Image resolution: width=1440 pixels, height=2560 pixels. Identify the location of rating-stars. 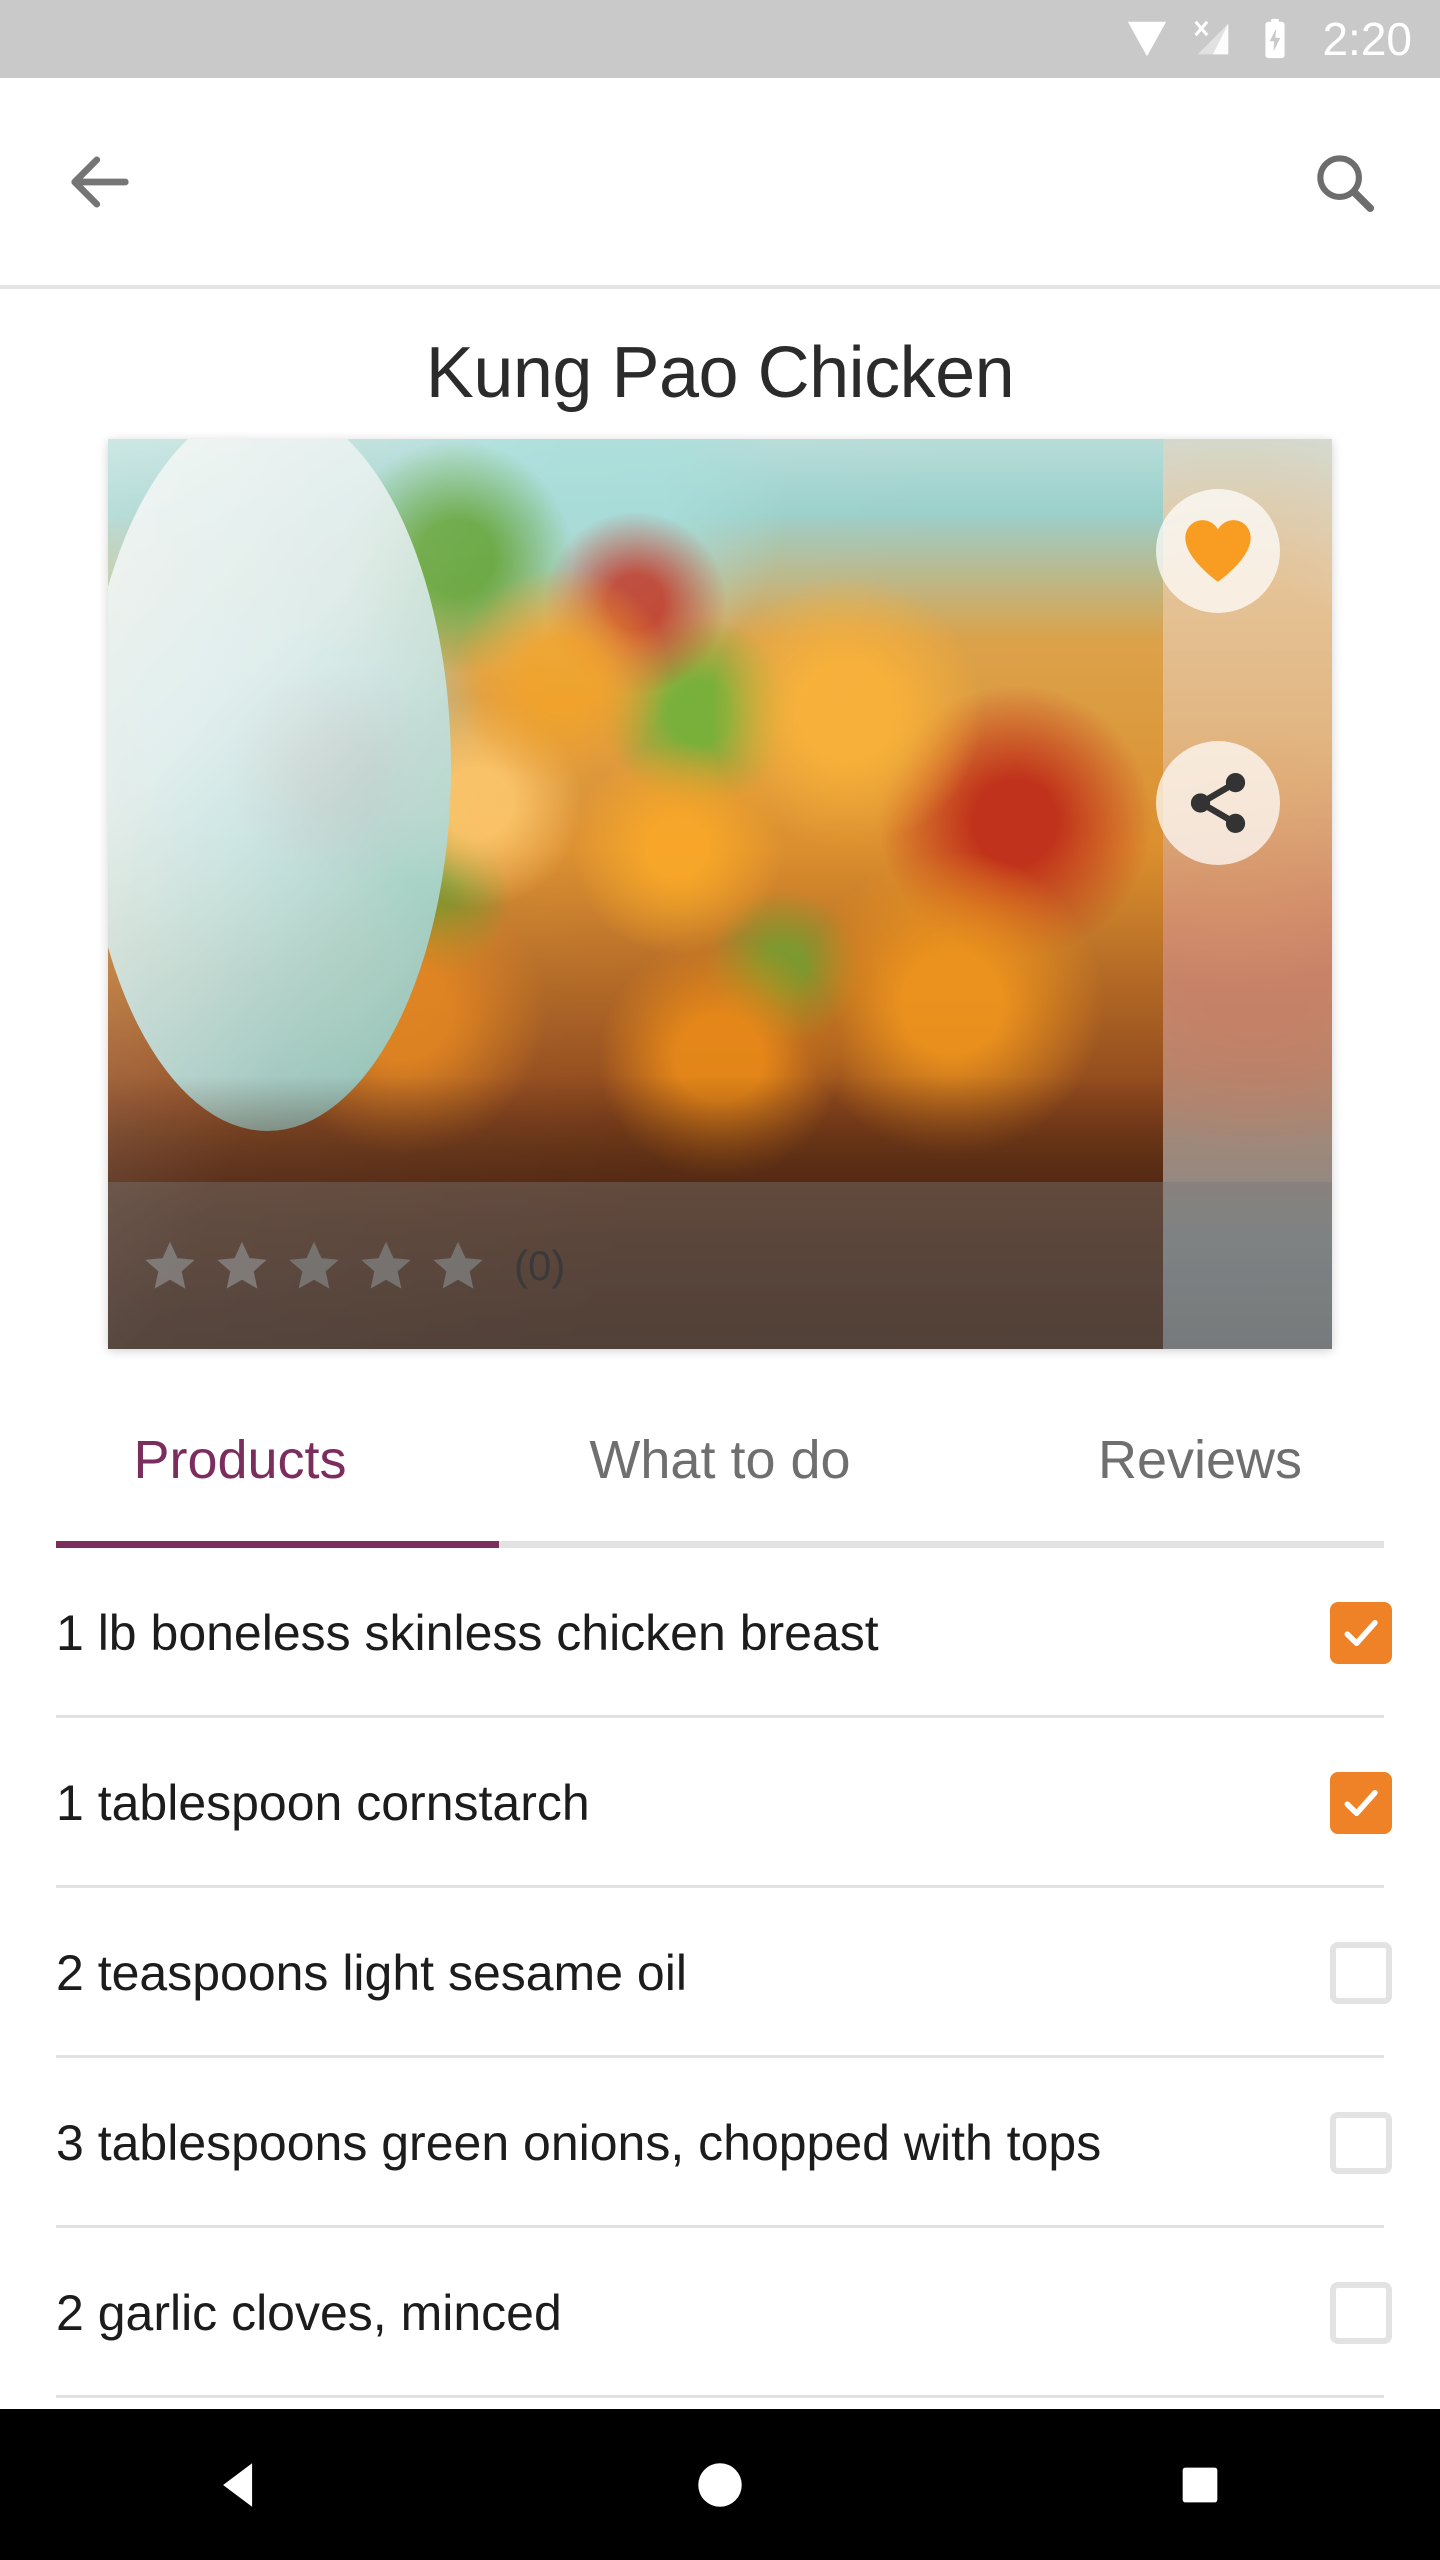
(314, 1266).